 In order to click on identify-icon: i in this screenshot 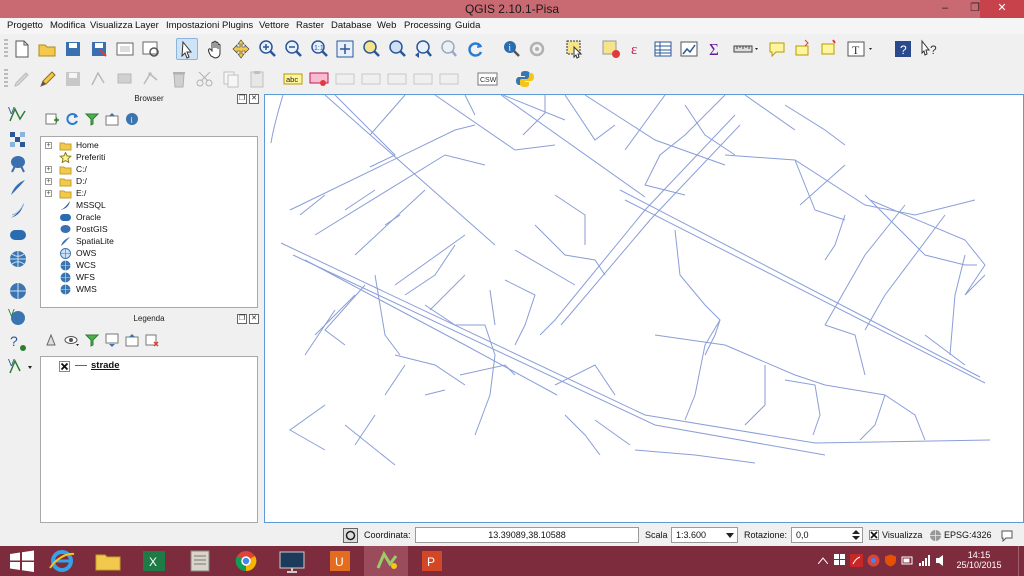, I will do `click(511, 49)`.